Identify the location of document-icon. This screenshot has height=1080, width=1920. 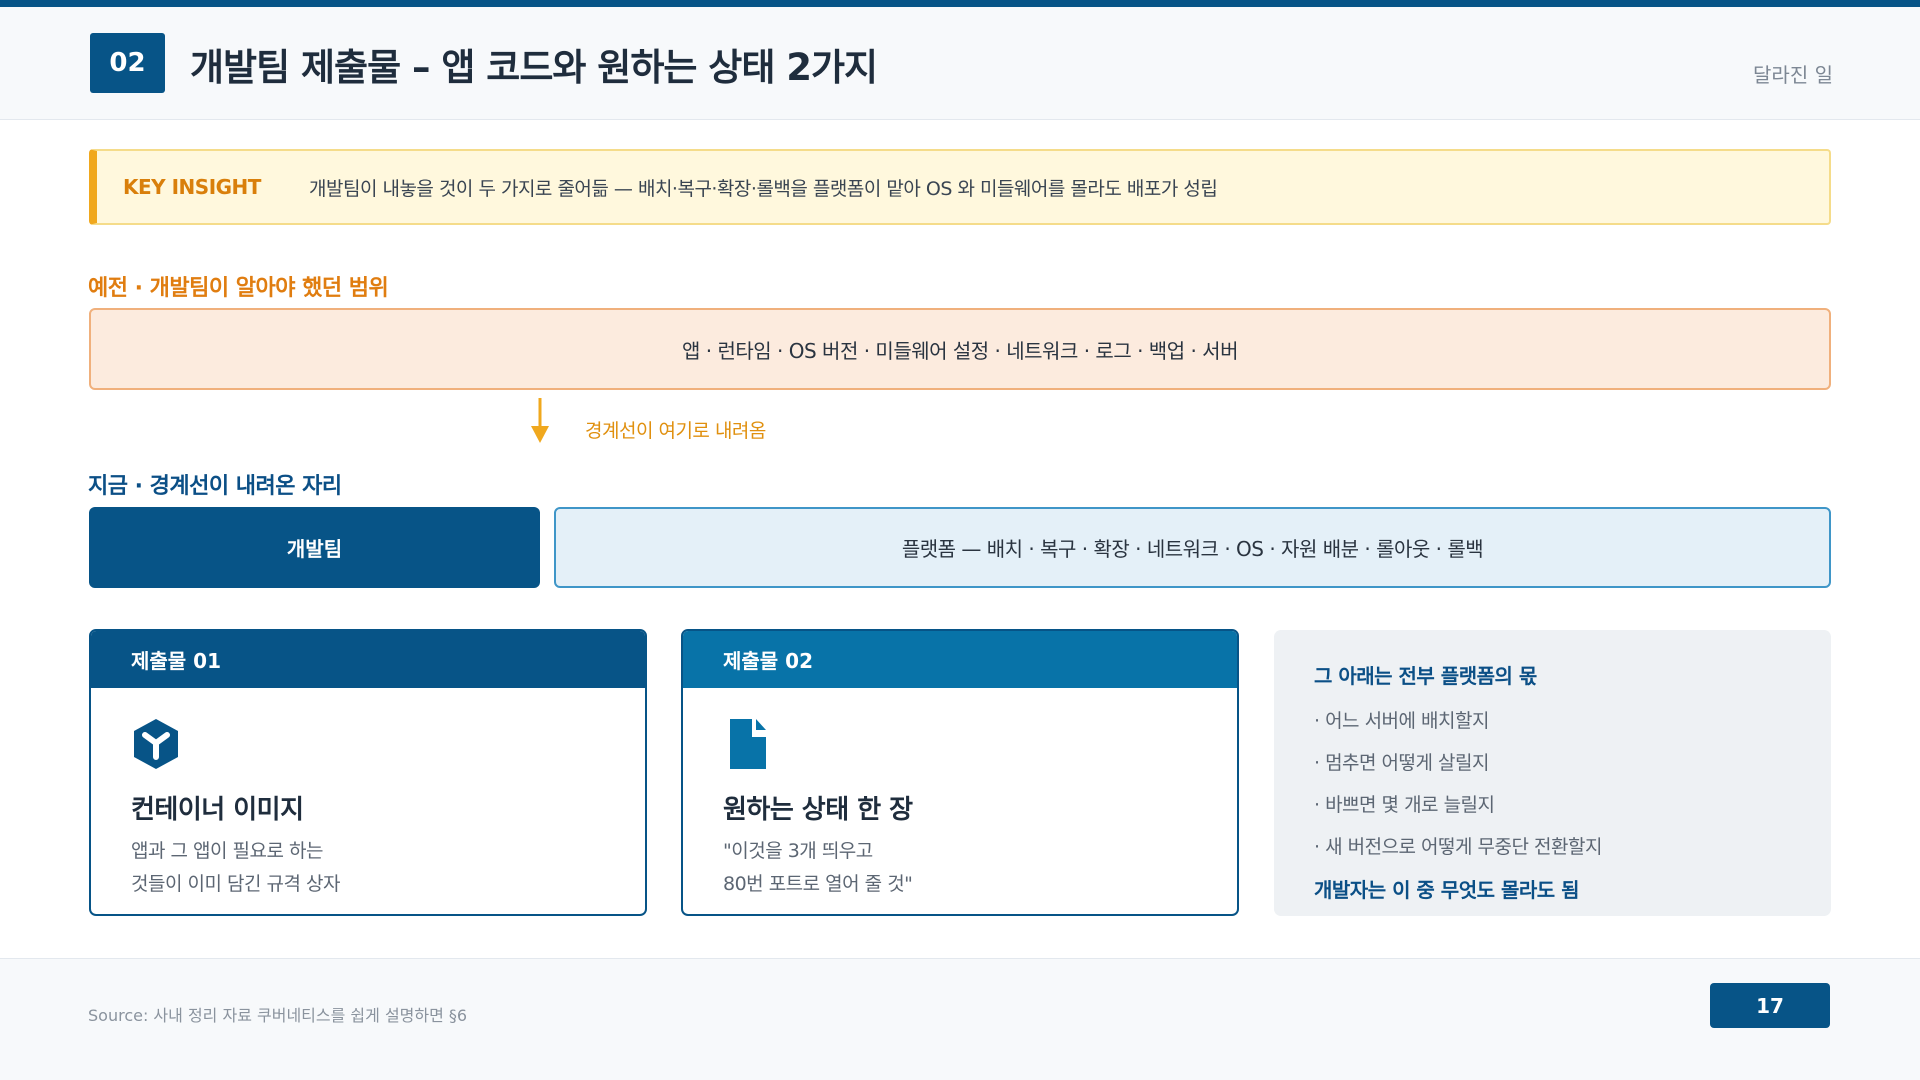
(748, 744).